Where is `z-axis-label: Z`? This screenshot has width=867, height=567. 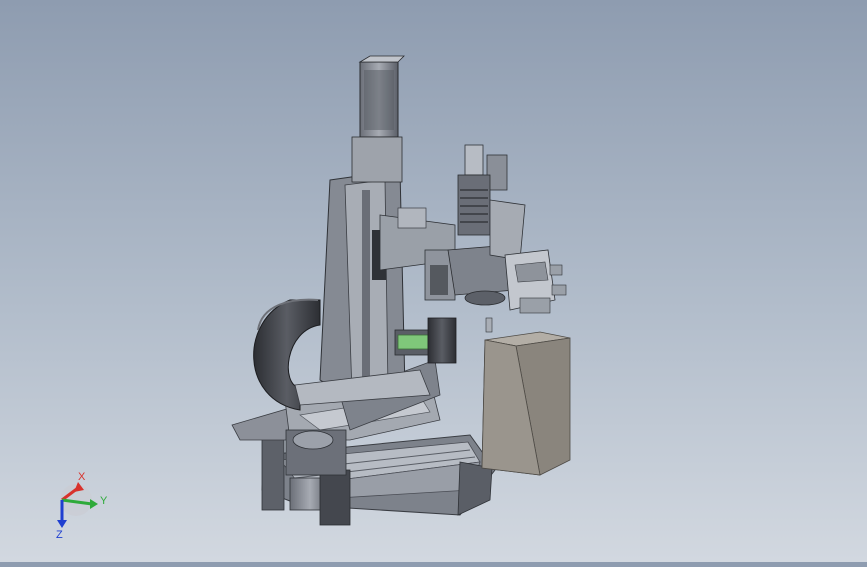 z-axis-label: Z is located at coordinates (59, 535).